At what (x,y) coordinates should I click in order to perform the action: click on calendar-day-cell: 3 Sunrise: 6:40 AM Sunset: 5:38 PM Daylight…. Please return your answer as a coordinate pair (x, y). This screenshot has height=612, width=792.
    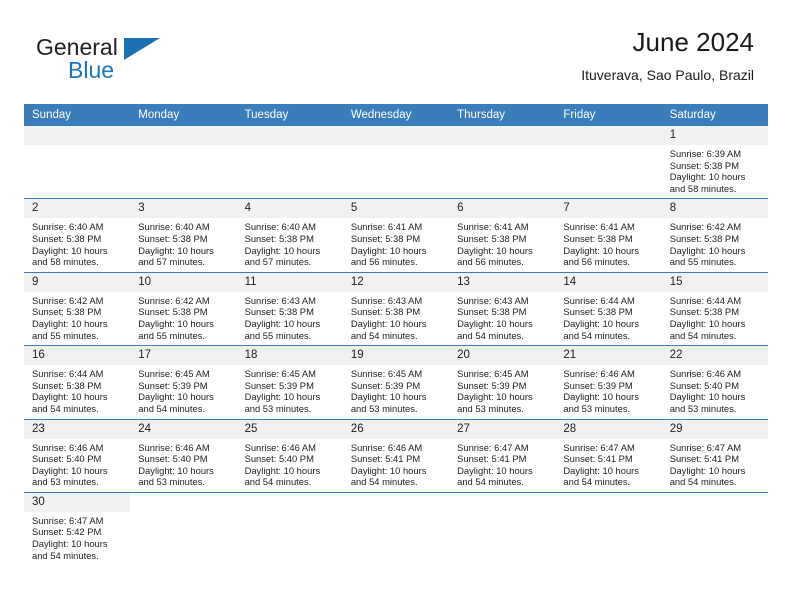
    Looking at the image, I should click on (183, 235).